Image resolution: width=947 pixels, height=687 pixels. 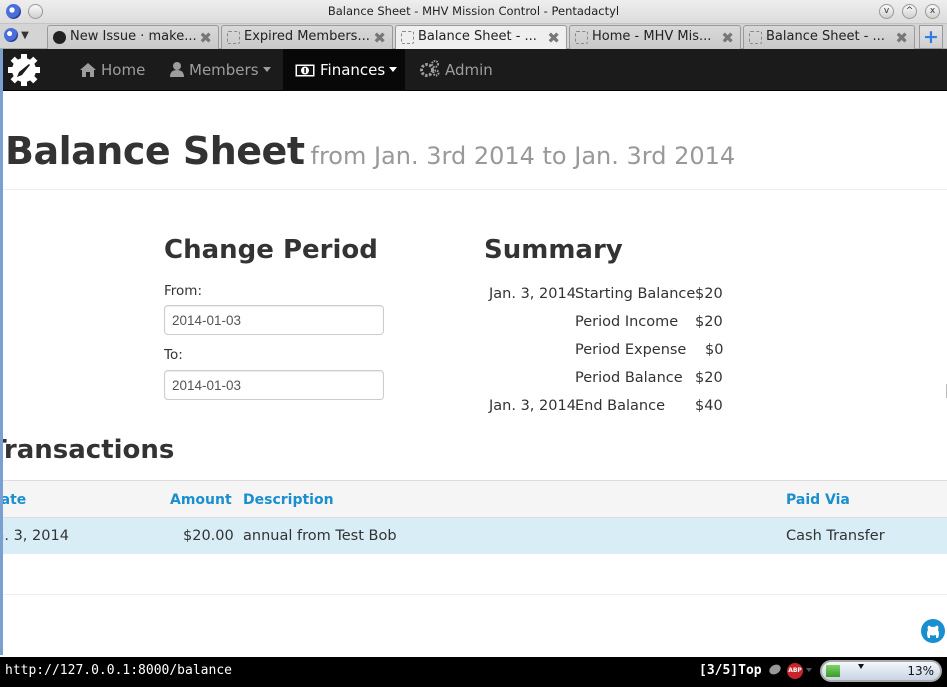 What do you see at coordinates (635, 294) in the screenshot?
I see `summary-label: Starting Balance` at bounding box center [635, 294].